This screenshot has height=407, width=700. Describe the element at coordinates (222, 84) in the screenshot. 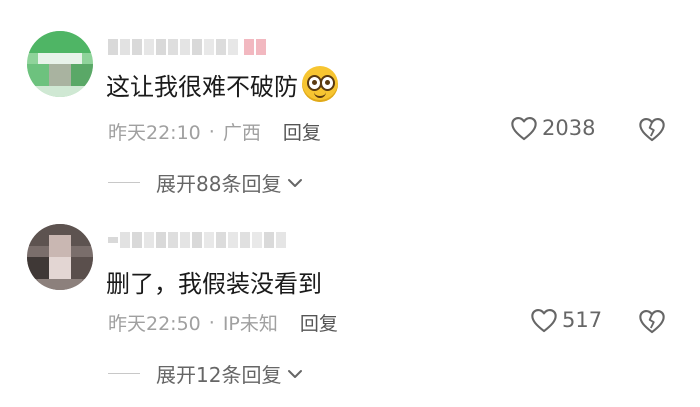

I see `comment-text: 这让我很难不破防` at that location.